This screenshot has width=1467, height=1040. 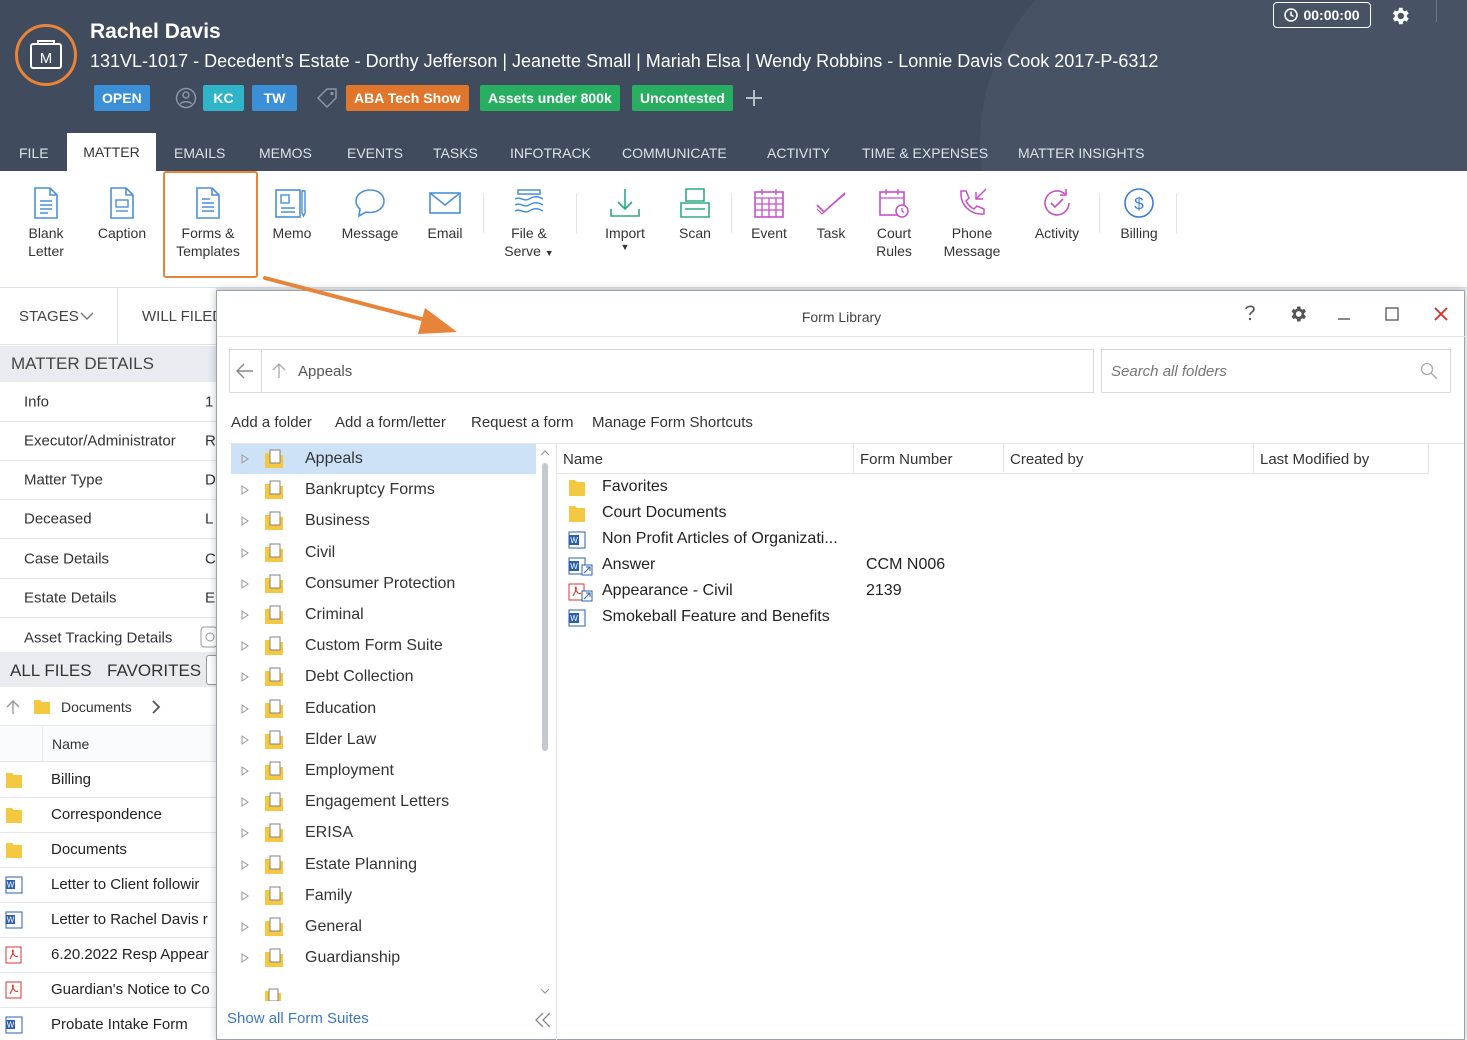 I want to click on tab-activity: ACTIVITY, so click(x=798, y=153).